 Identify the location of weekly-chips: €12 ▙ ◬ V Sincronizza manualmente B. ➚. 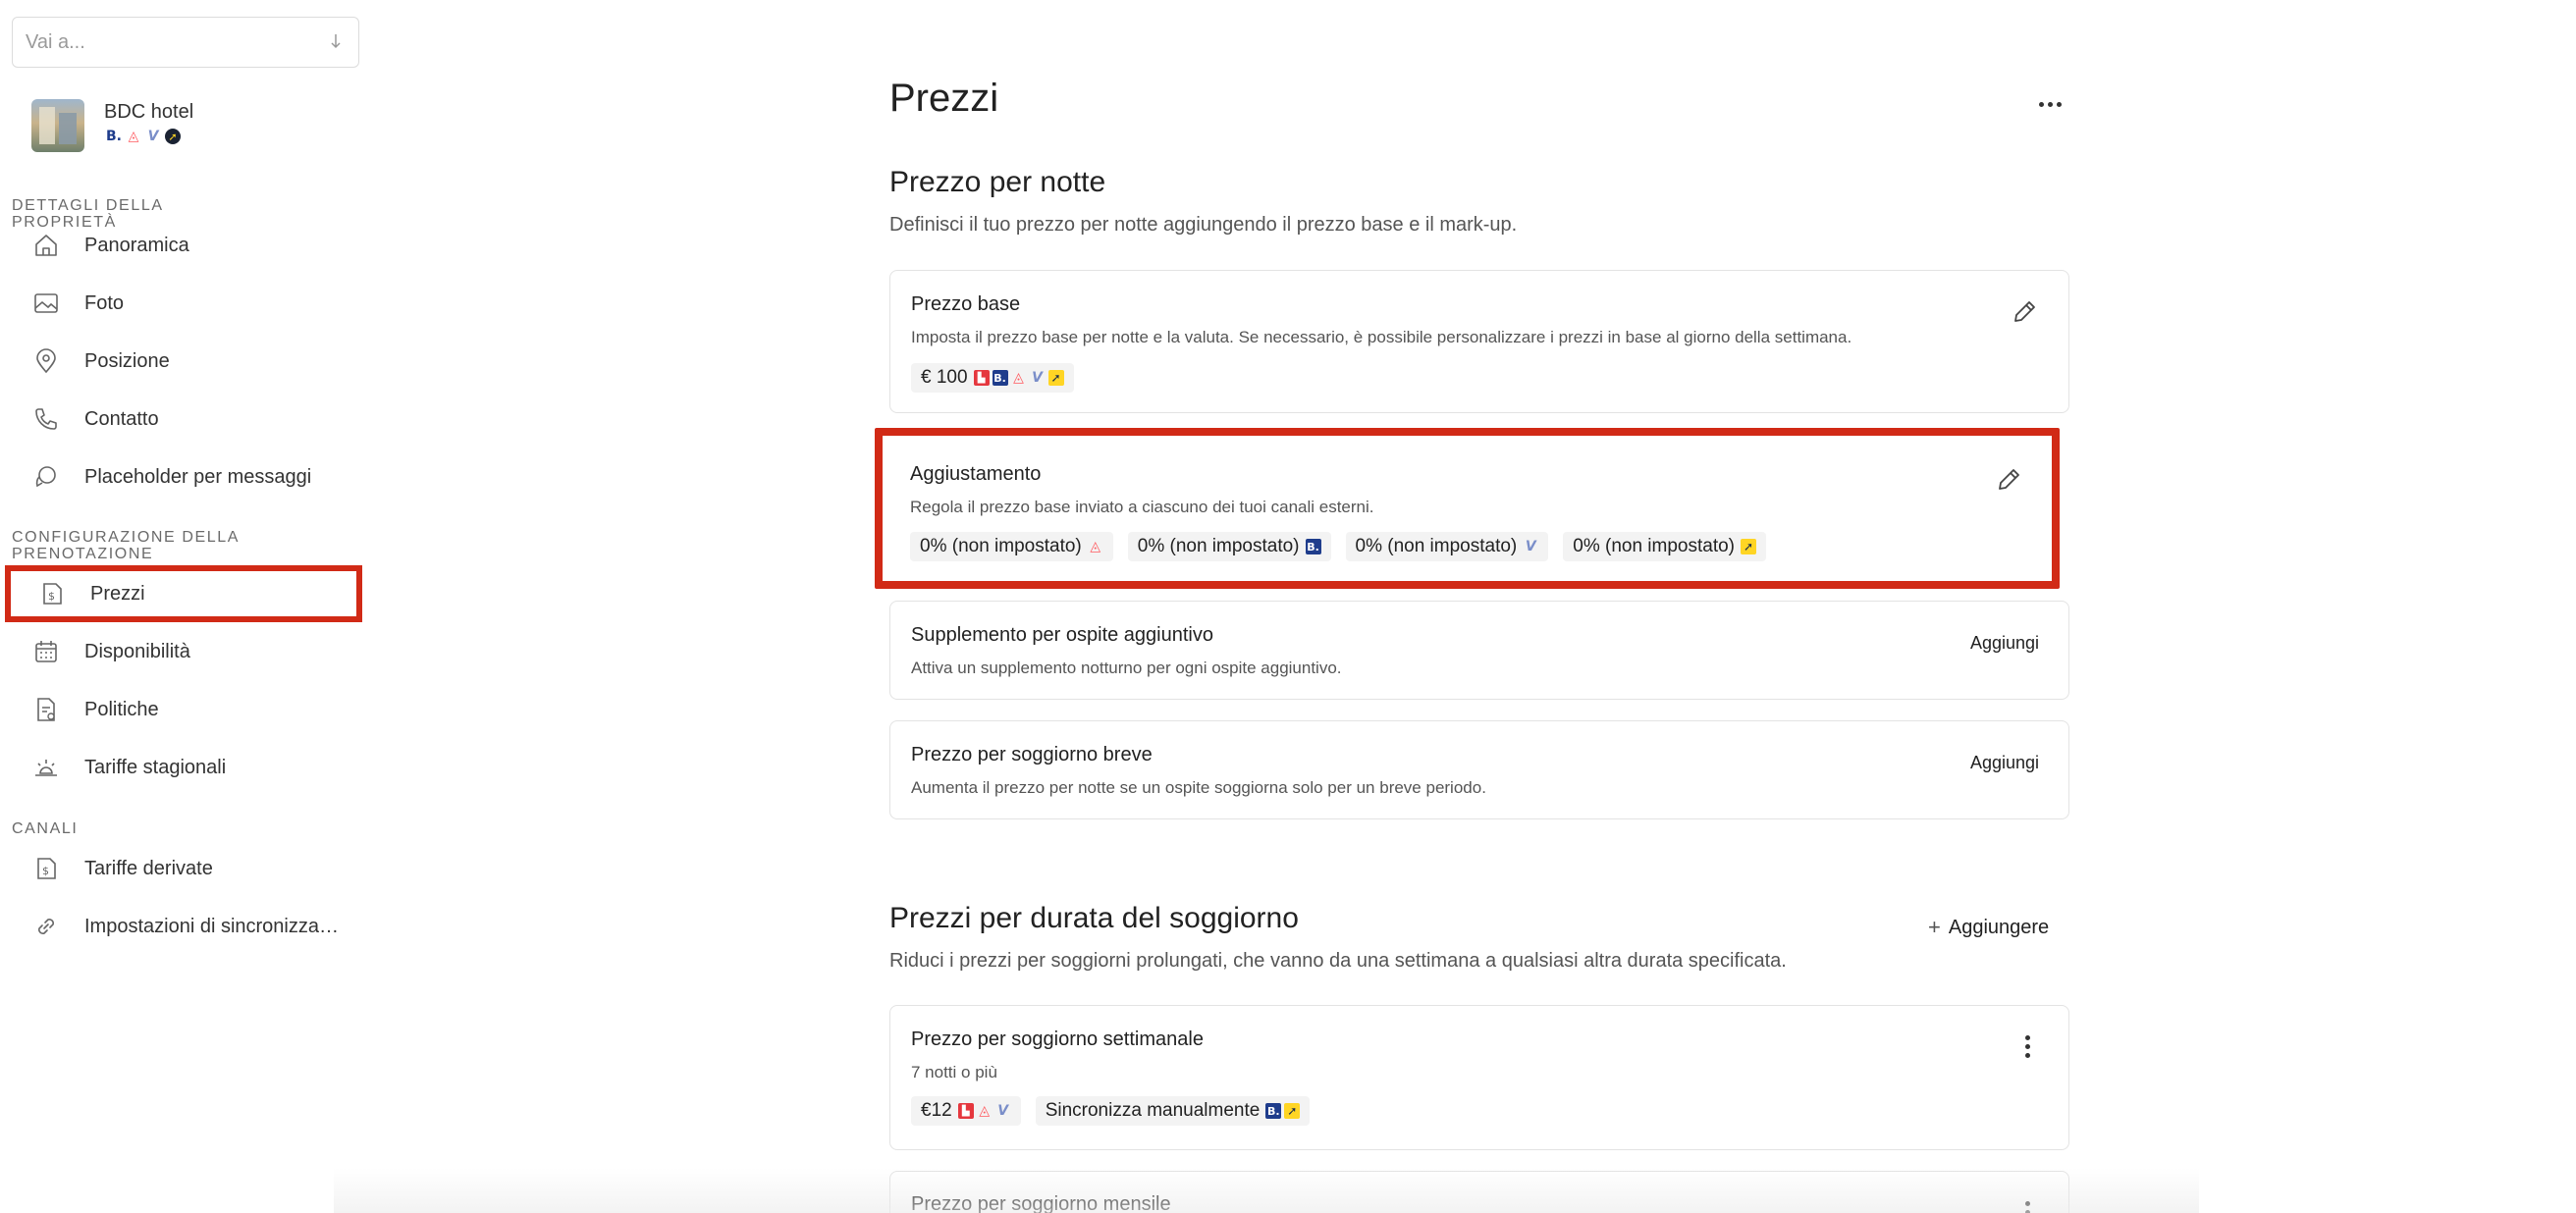
(1111, 1111).